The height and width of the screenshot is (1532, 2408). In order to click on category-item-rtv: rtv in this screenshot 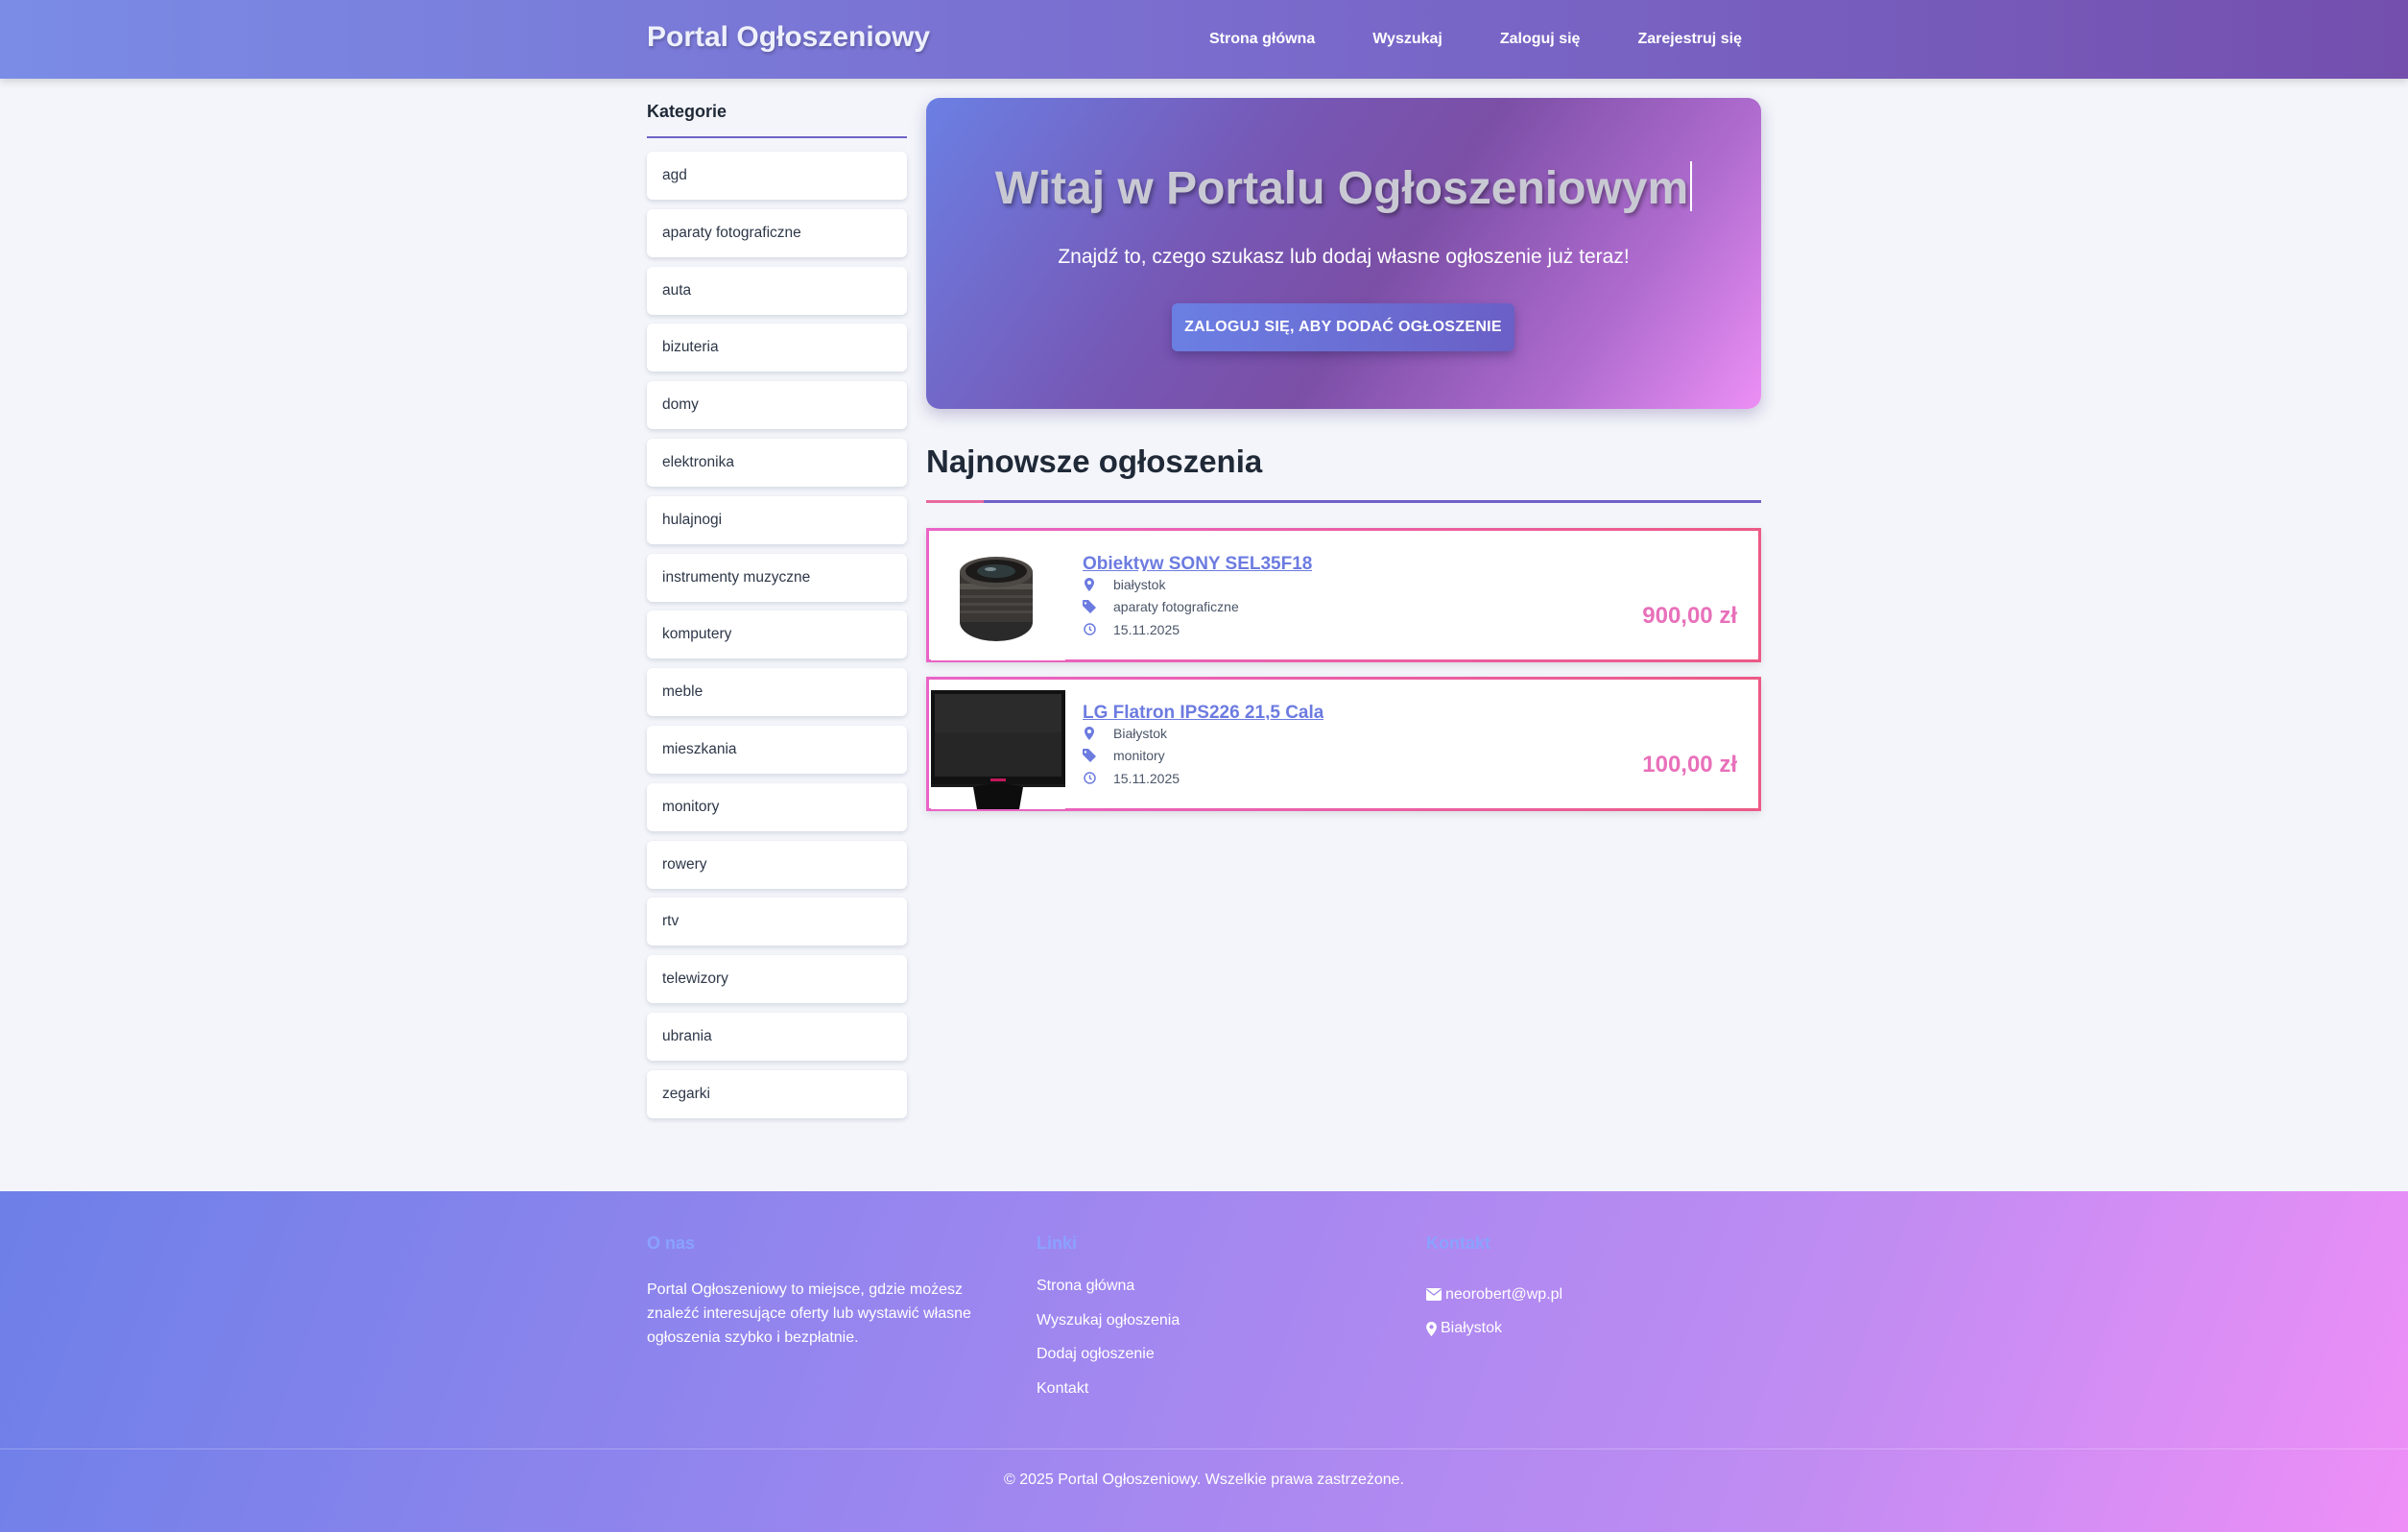, I will do `click(777, 922)`.